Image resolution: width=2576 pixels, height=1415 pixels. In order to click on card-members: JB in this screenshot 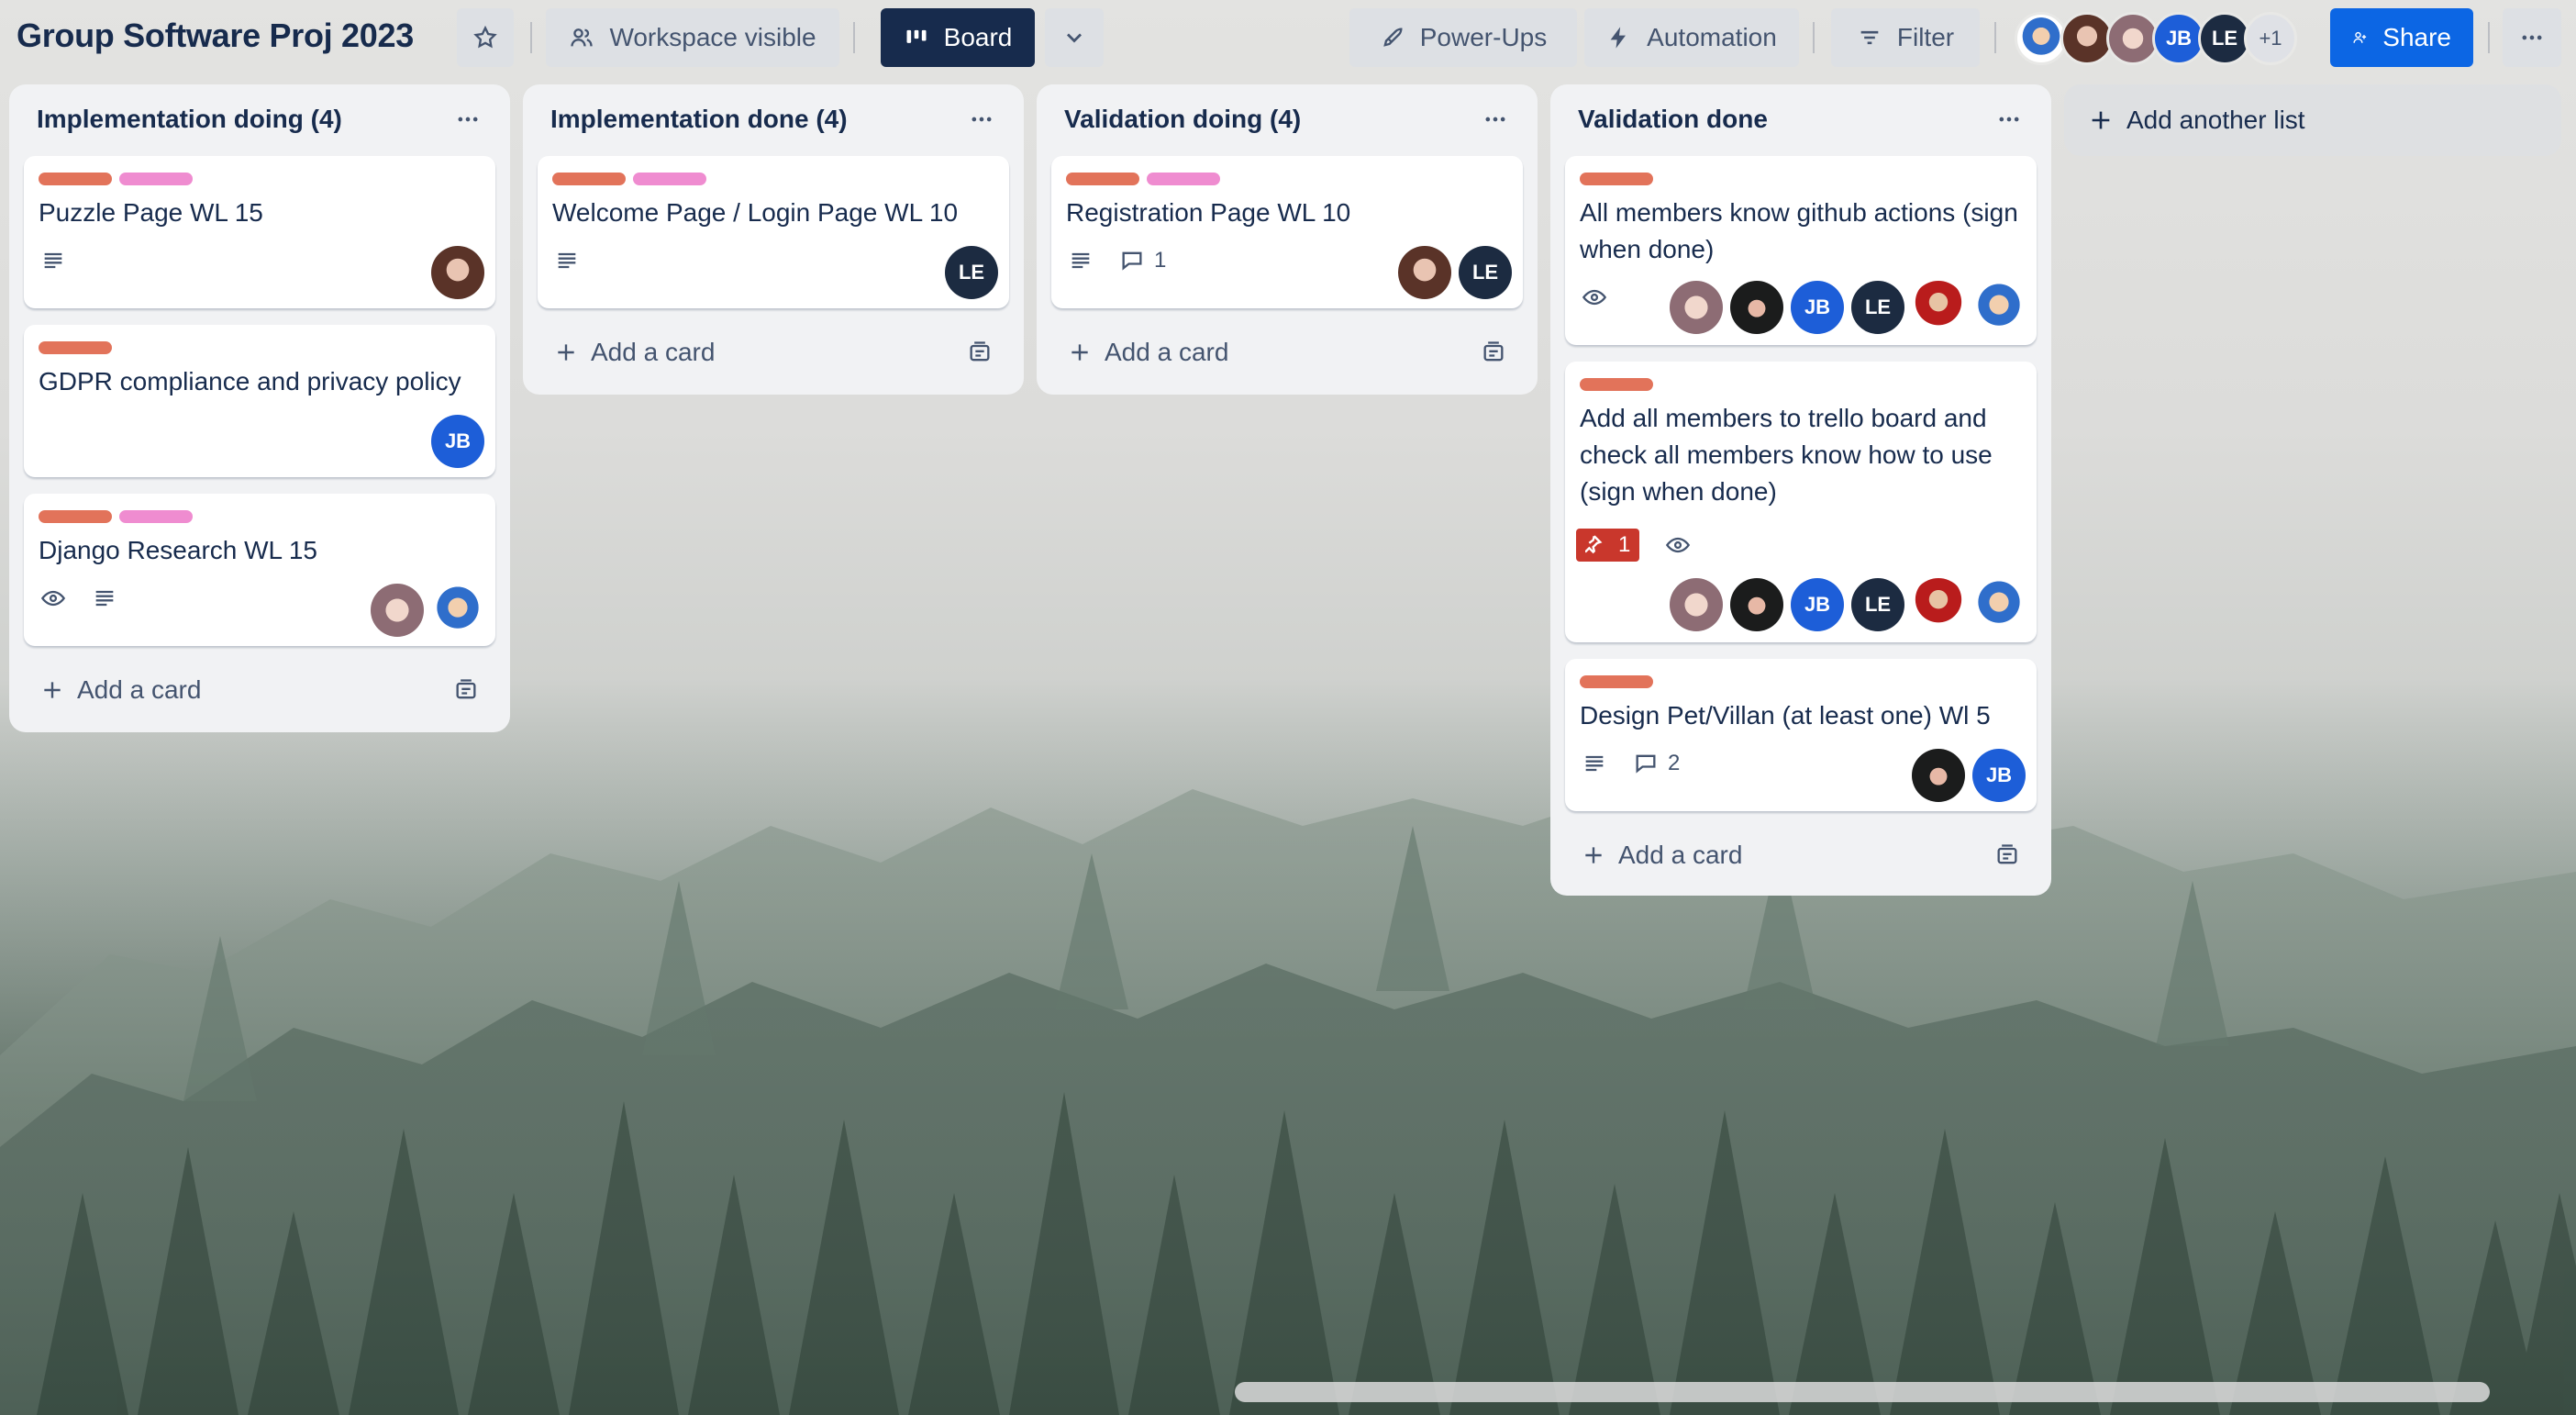, I will do `click(457, 441)`.